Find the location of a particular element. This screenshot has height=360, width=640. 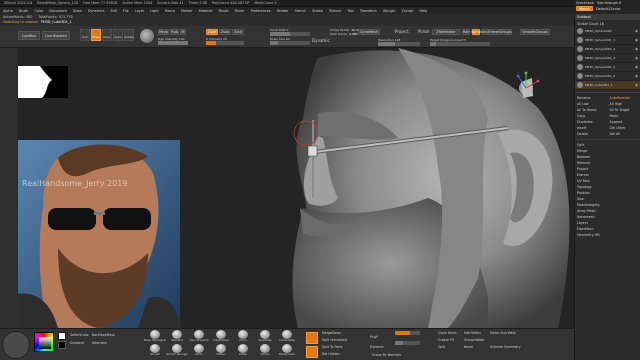

brush-smooth-stronger: Smooth Stronger is located at coordinates (177, 350).